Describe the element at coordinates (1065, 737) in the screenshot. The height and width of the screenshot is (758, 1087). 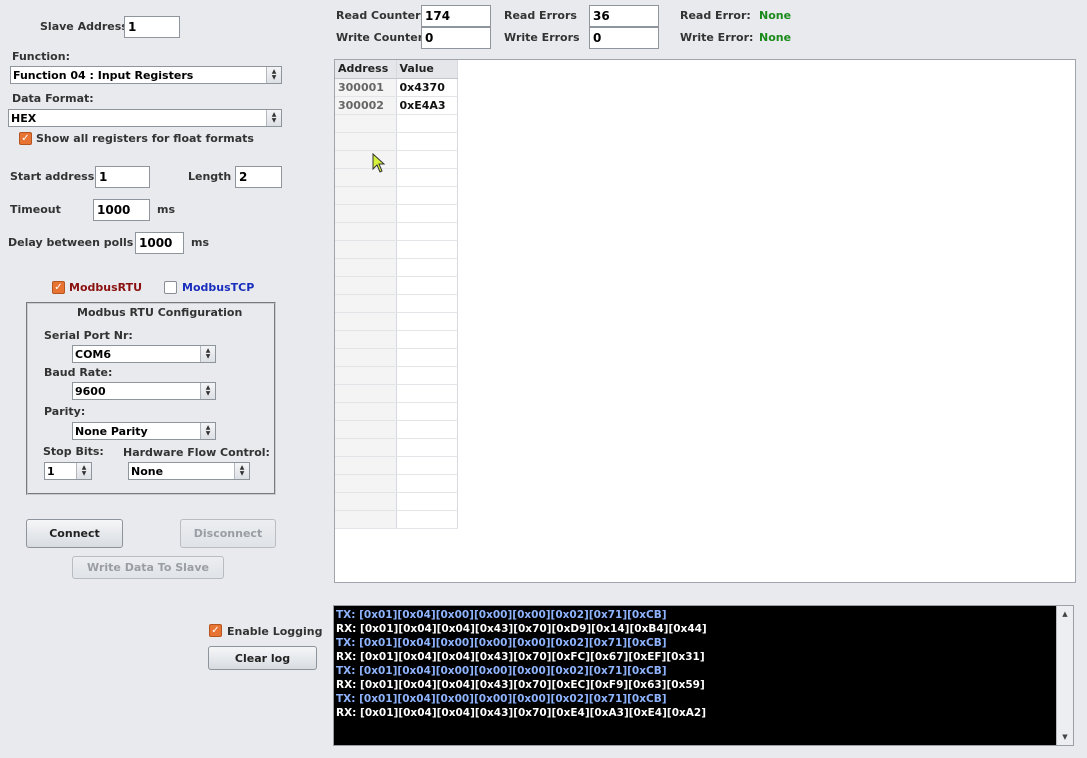
I see `scroll-down-icon: ▼` at that location.